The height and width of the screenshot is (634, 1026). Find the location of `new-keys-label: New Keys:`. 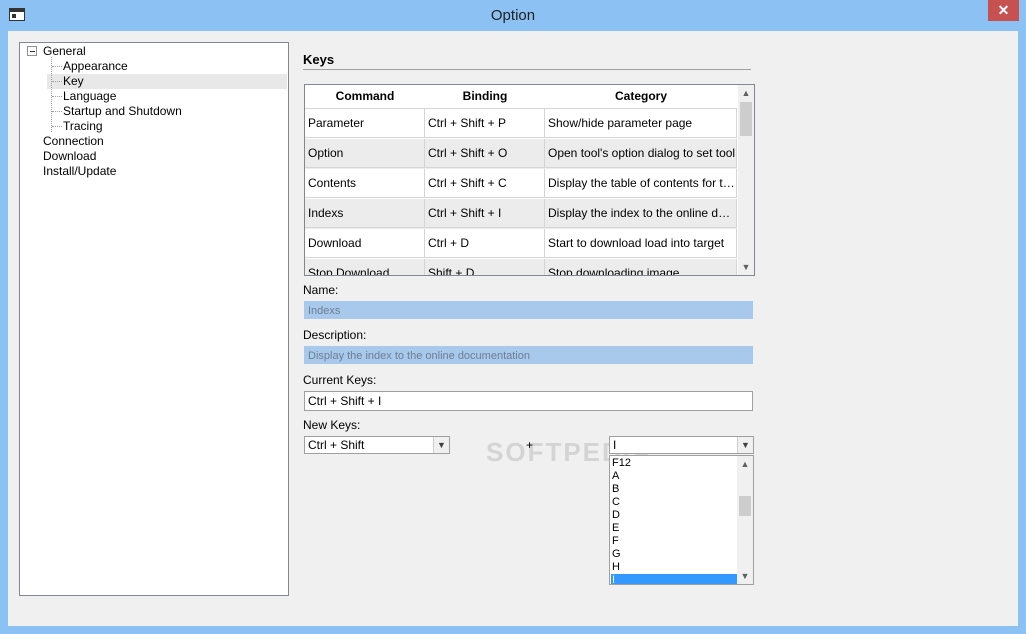

new-keys-label: New Keys: is located at coordinates (332, 425).